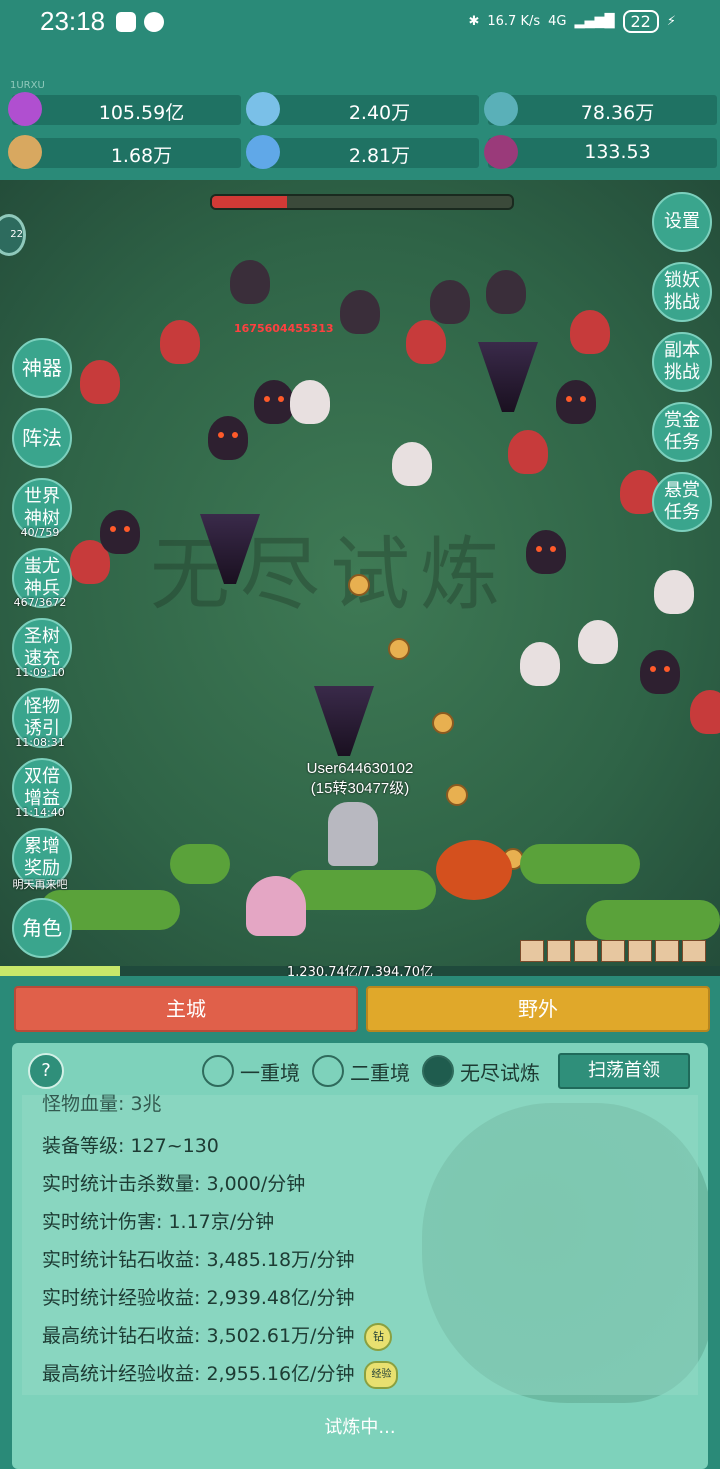 The height and width of the screenshot is (1469, 720). What do you see at coordinates (40, 672) in the screenshot?
I see `tree-recharge-timer: 11:09:10` at bounding box center [40, 672].